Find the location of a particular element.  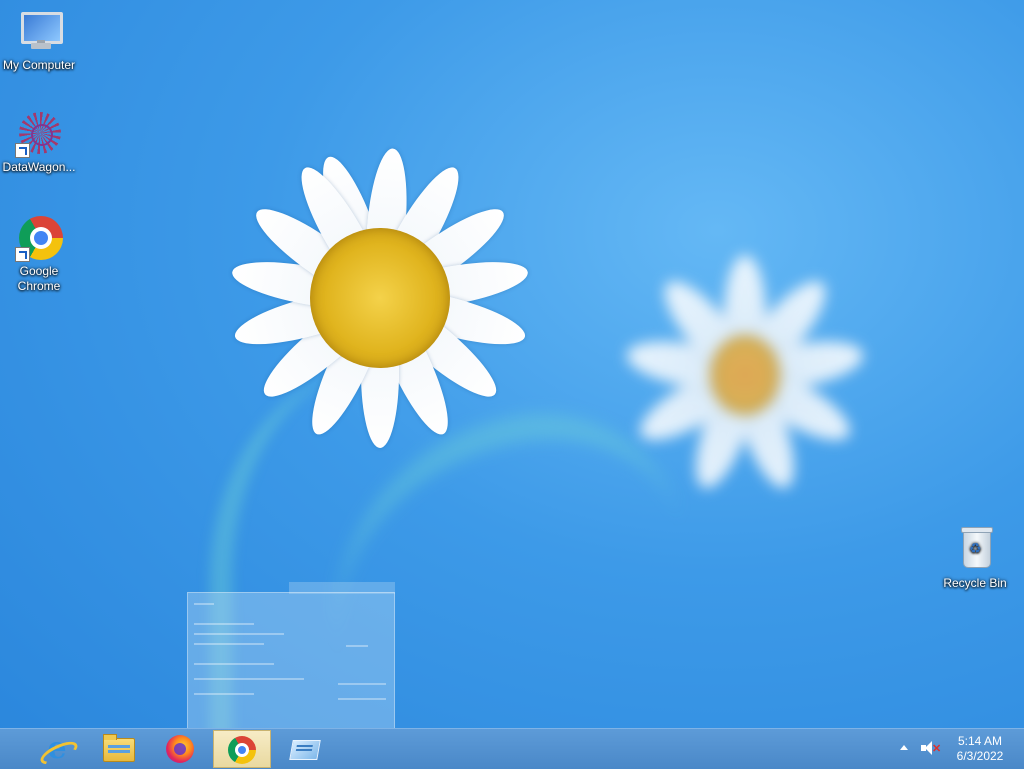

desktop-icon-label: Recycle Bin is located at coordinates (975, 583).